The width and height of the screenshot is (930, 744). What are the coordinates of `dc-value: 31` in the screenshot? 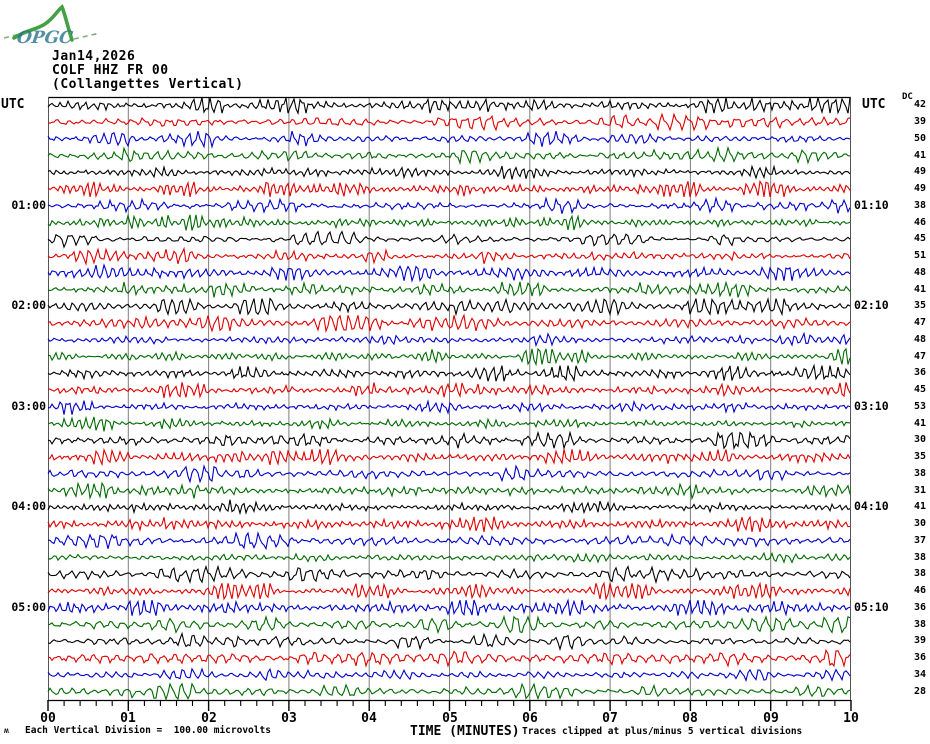 It's located at (919, 490).